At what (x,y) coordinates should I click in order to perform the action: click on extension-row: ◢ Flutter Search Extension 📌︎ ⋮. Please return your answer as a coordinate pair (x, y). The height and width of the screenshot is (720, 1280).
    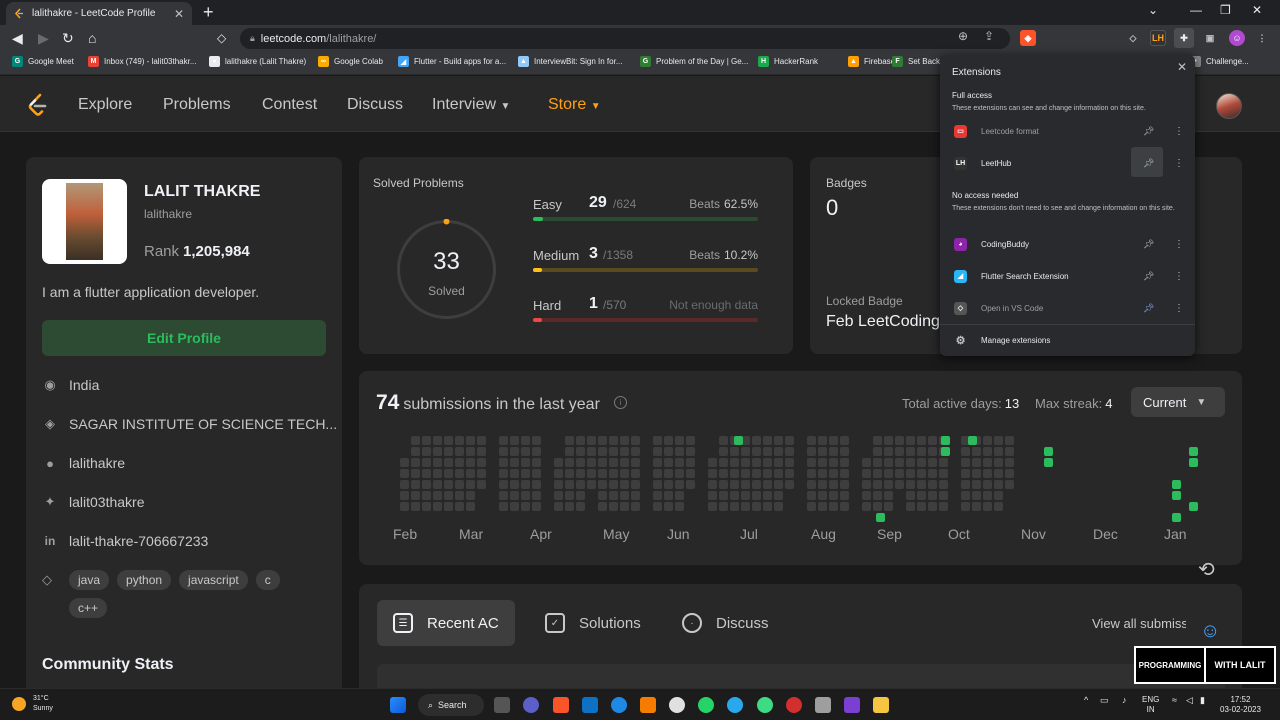
    Looking at the image, I should click on (1067, 276).